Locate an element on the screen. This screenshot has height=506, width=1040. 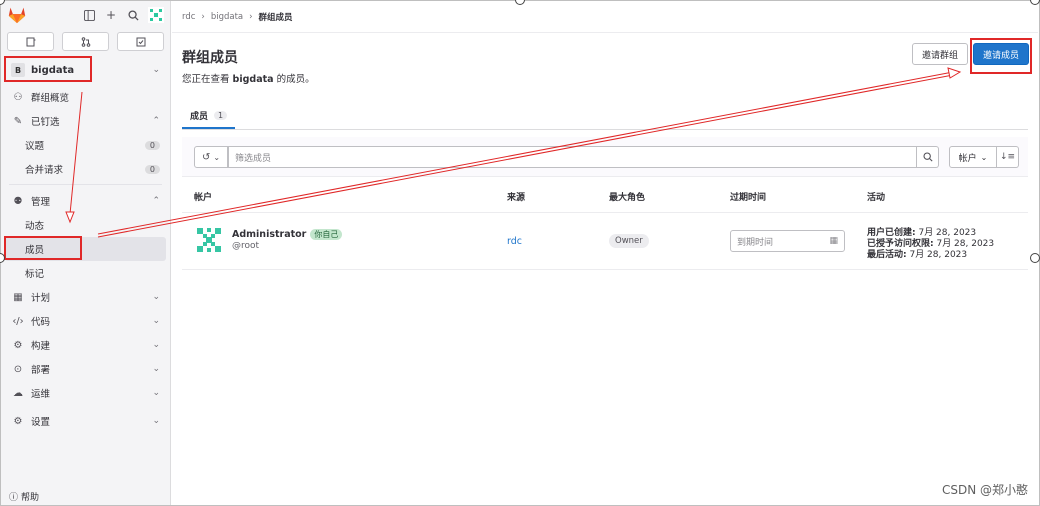
nav-plan: ▦ 计划 ⌄ is located at coordinates (85, 297).